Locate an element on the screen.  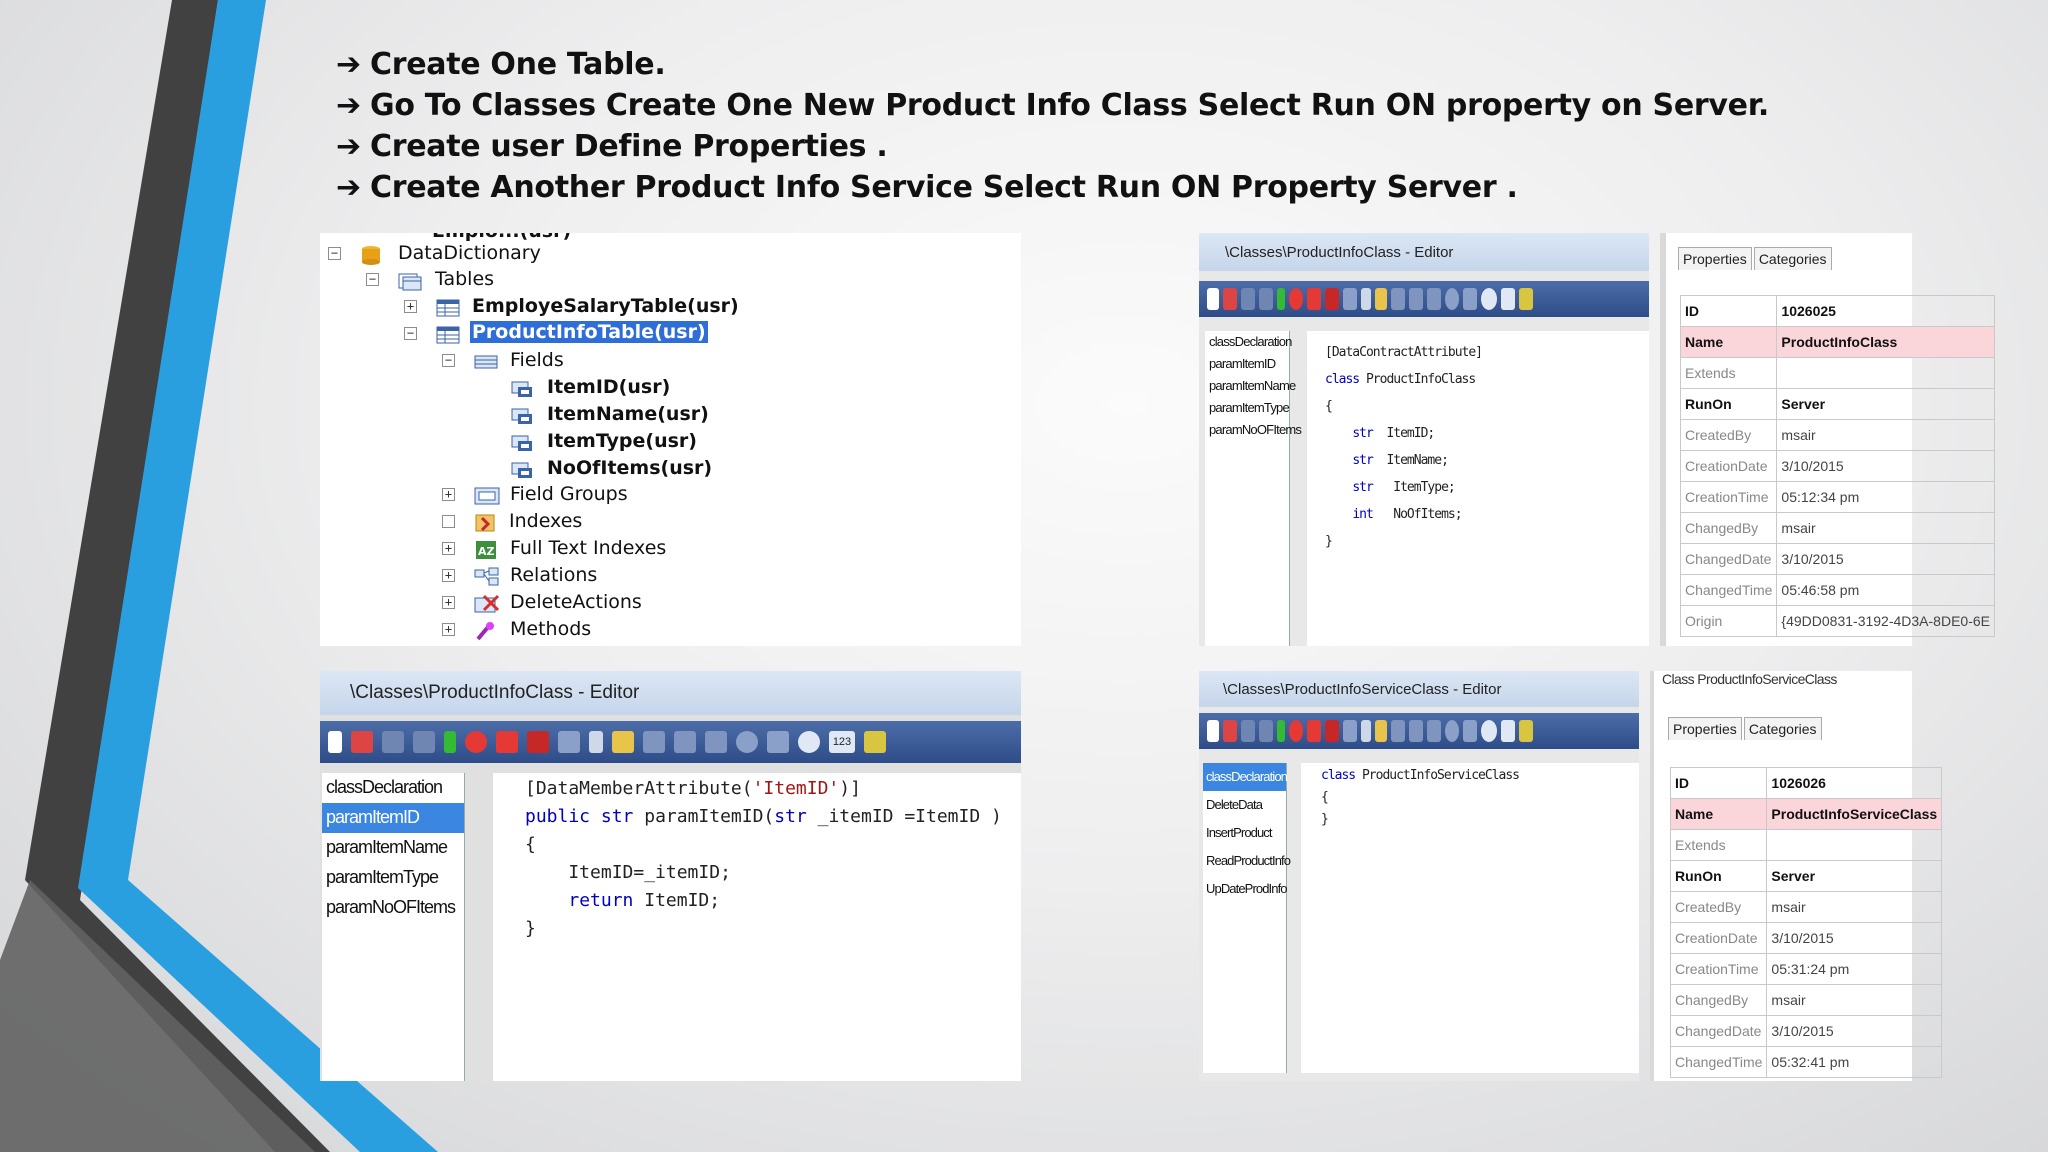
outdent-icon is located at coordinates (1434, 299).